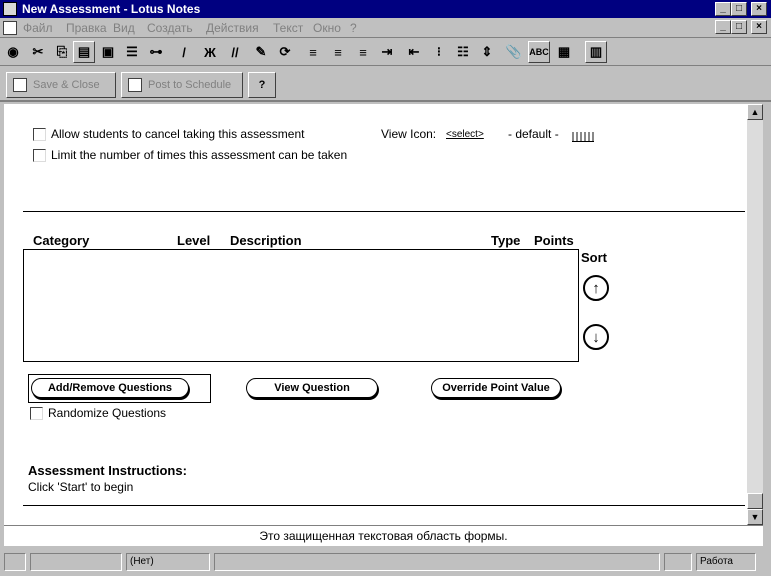 This screenshot has width=771, height=576. I want to click on close-button: ×, so click(759, 9).